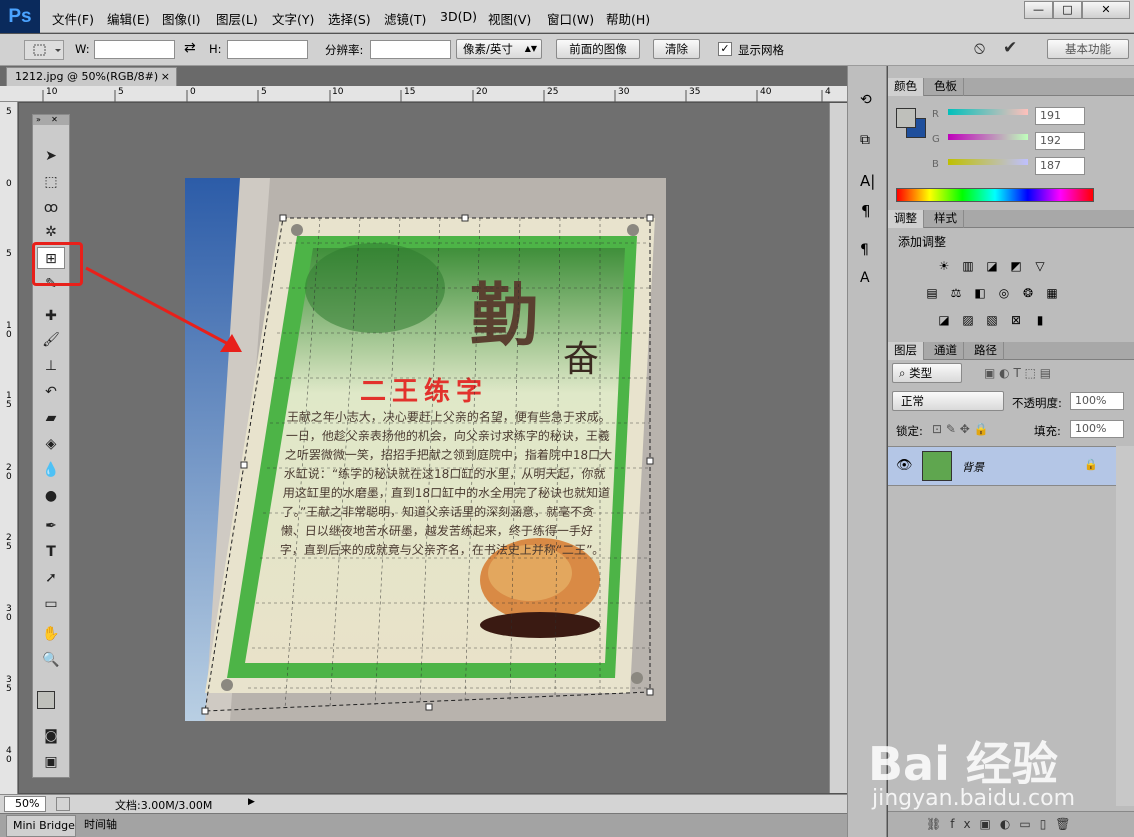 This screenshot has height=837, width=1134. What do you see at coordinates (866, 211) in the screenshot?
I see `paragraph-icon: ¶` at bounding box center [866, 211].